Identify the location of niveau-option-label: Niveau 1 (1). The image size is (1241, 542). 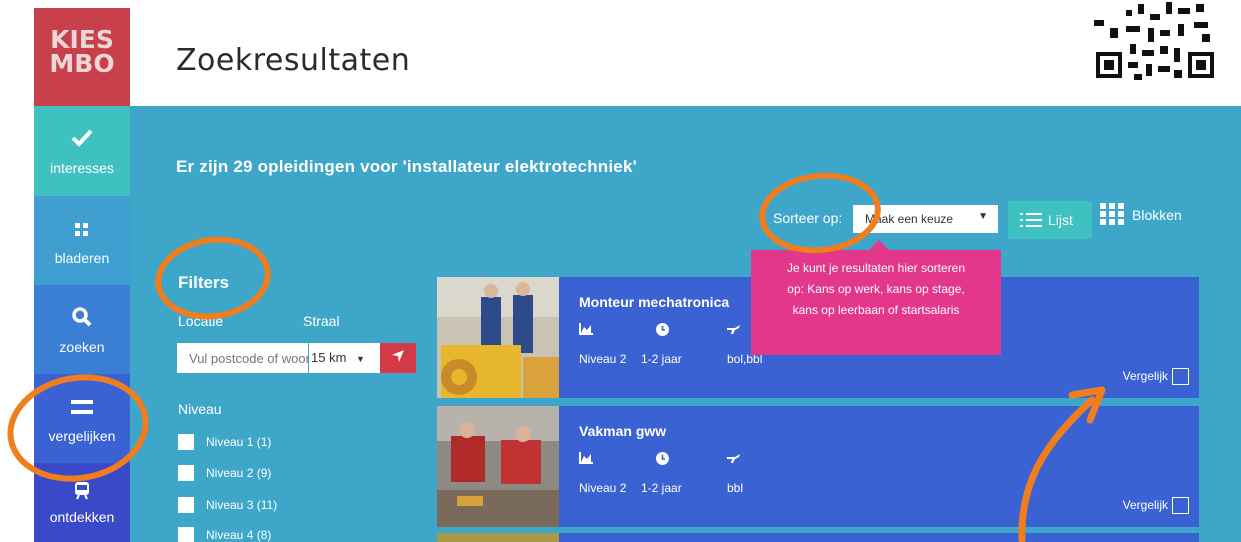
(239, 442).